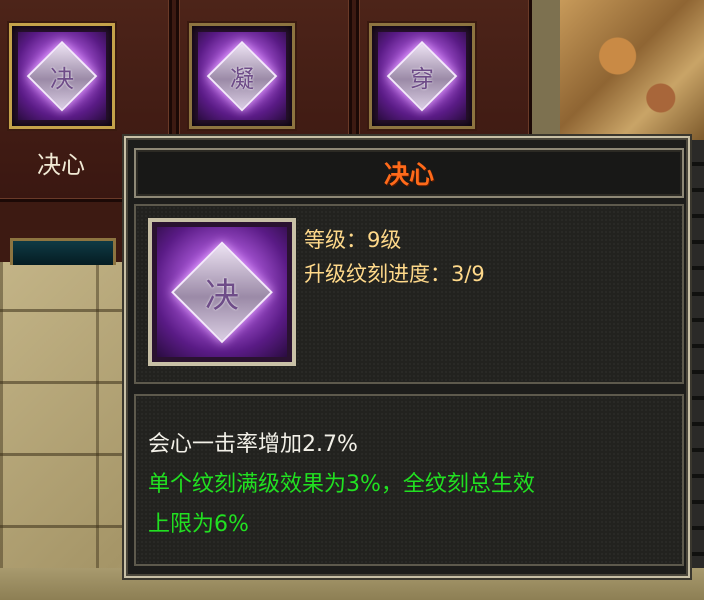 The image size is (704, 600). Describe the element at coordinates (394, 274) in the screenshot. I see `progress-text: 升级纹刻进度：3/9` at that location.